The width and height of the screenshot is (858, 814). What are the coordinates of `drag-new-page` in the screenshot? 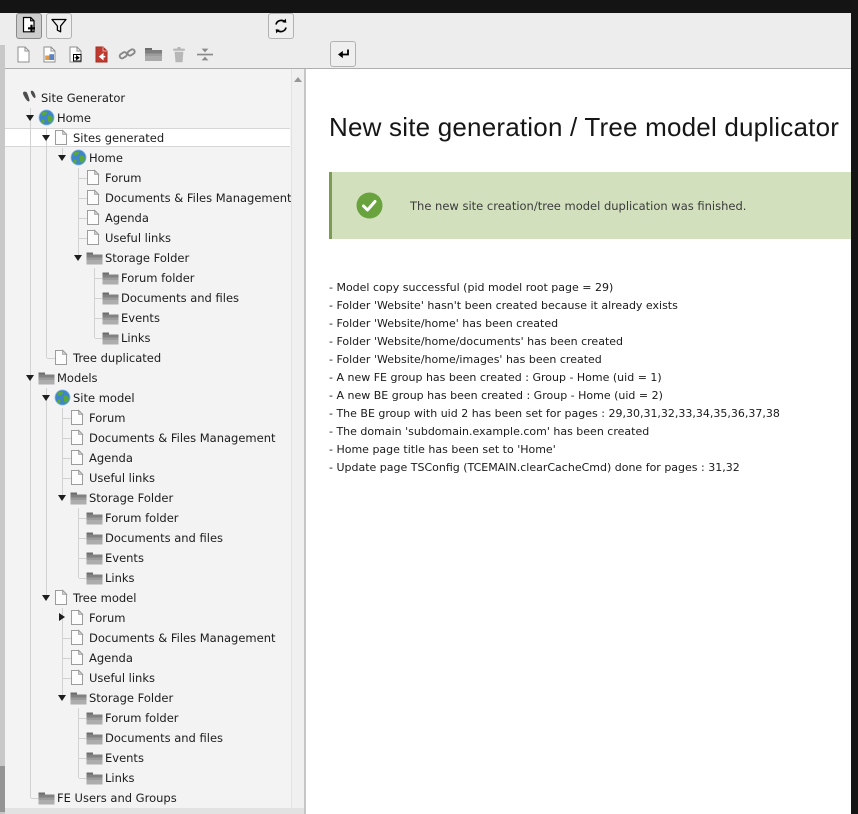 It's located at (23, 54).